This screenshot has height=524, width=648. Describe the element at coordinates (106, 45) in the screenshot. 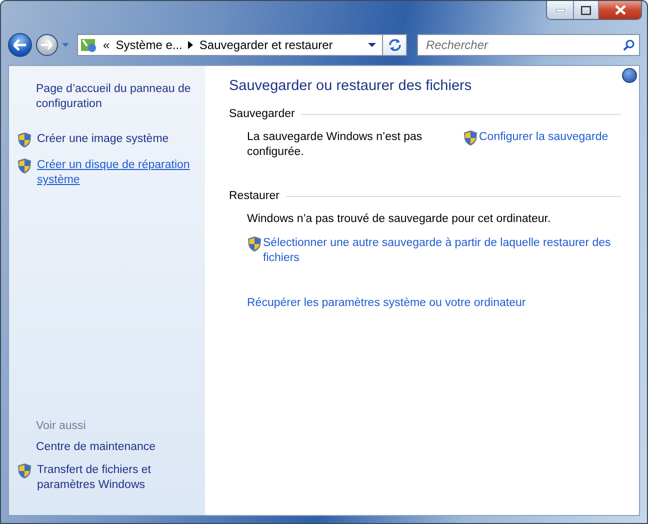

I see `breadcrumb-overflow: «` at that location.